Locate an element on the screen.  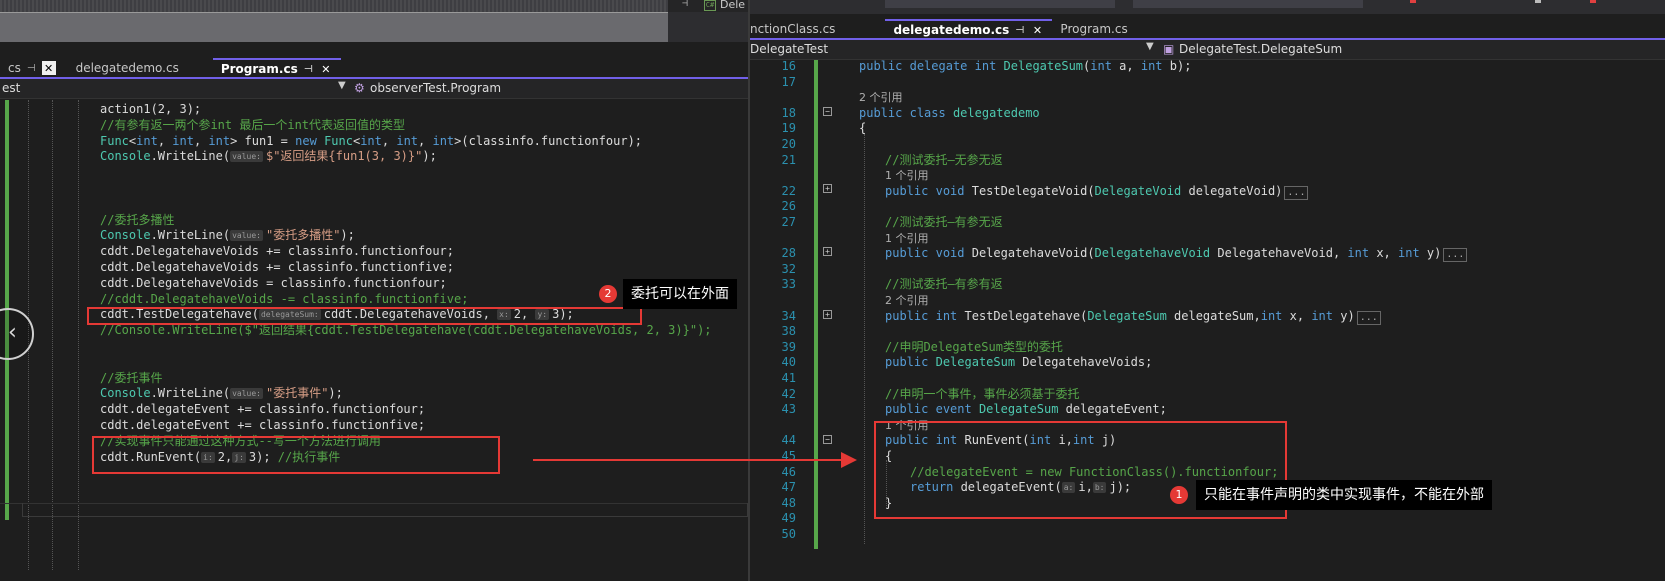
line-number: 38 is located at coordinates (788, 331).